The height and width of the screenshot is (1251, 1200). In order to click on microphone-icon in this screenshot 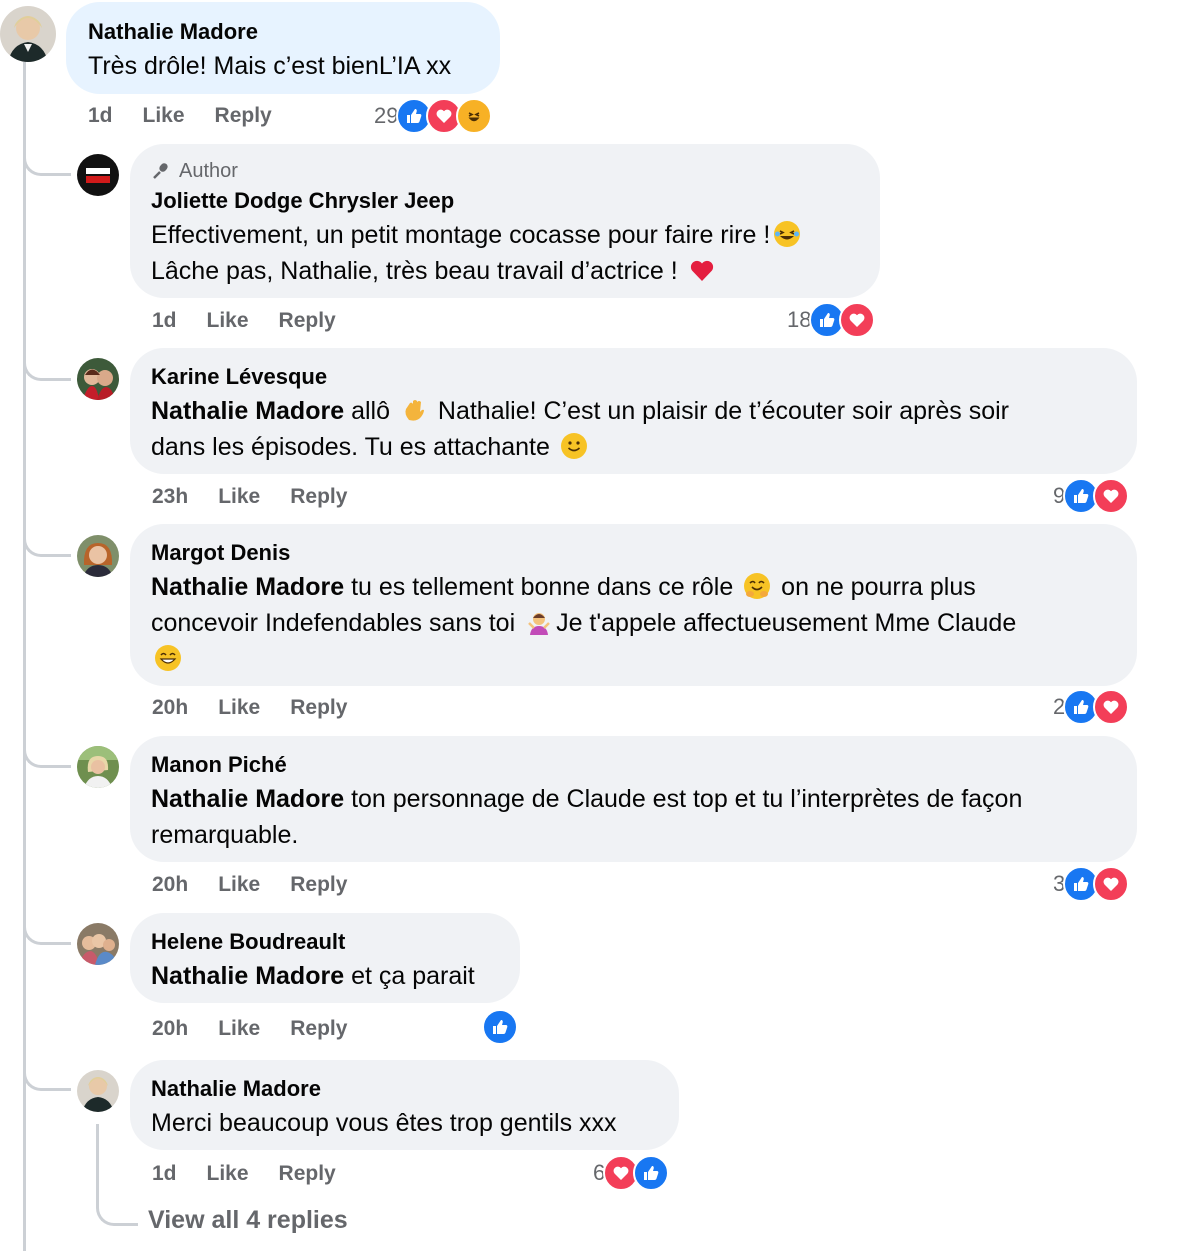, I will do `click(160, 171)`.